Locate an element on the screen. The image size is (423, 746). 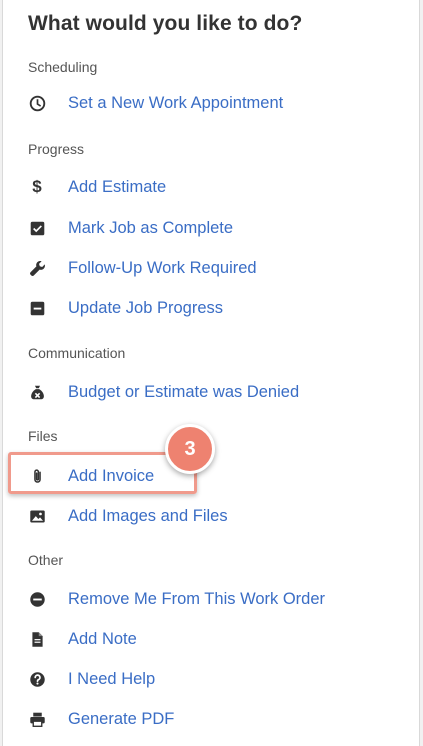
section-label-progress: Progress is located at coordinates (56, 149).